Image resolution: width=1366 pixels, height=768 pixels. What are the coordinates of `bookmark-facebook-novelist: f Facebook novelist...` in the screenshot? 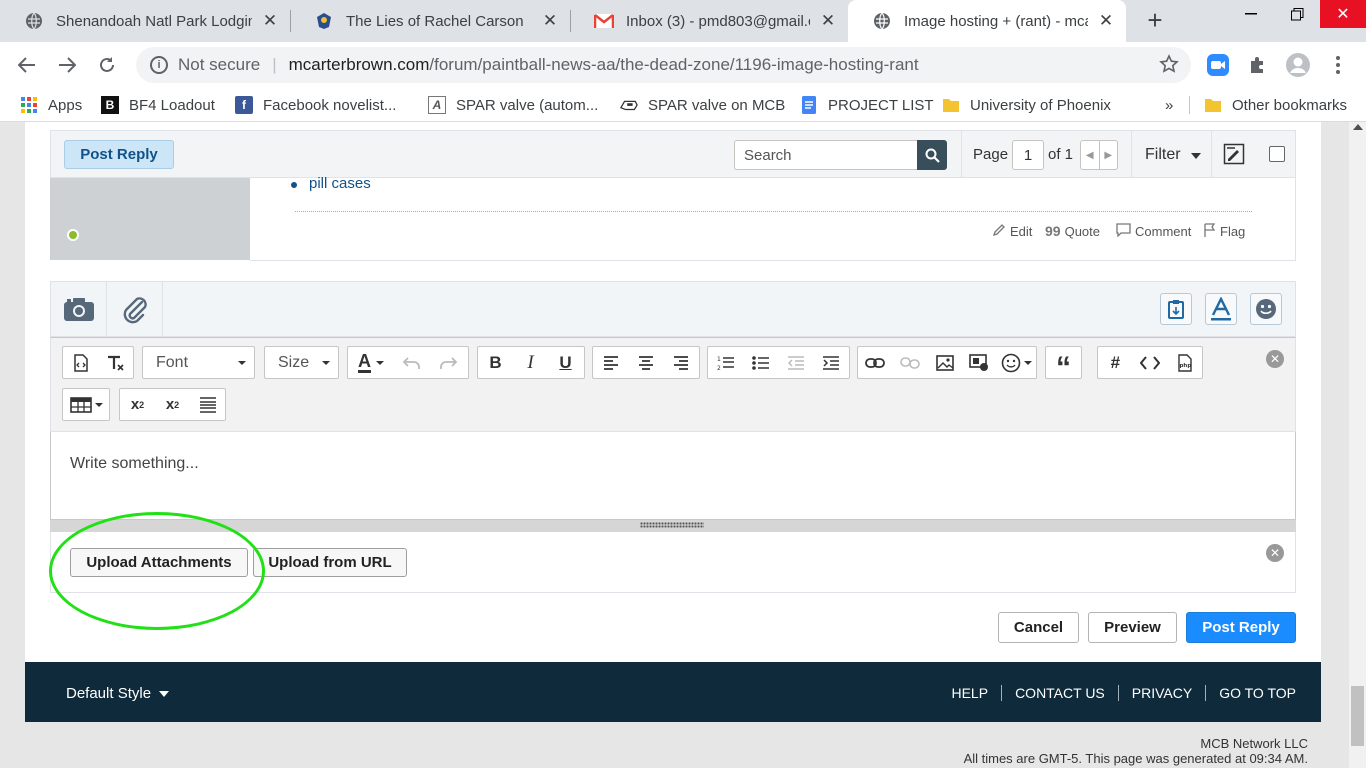 It's located at (315, 105).